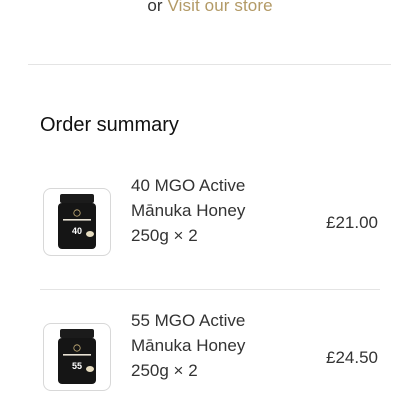  I want to click on honey-jar-image: 40, so click(77, 221).